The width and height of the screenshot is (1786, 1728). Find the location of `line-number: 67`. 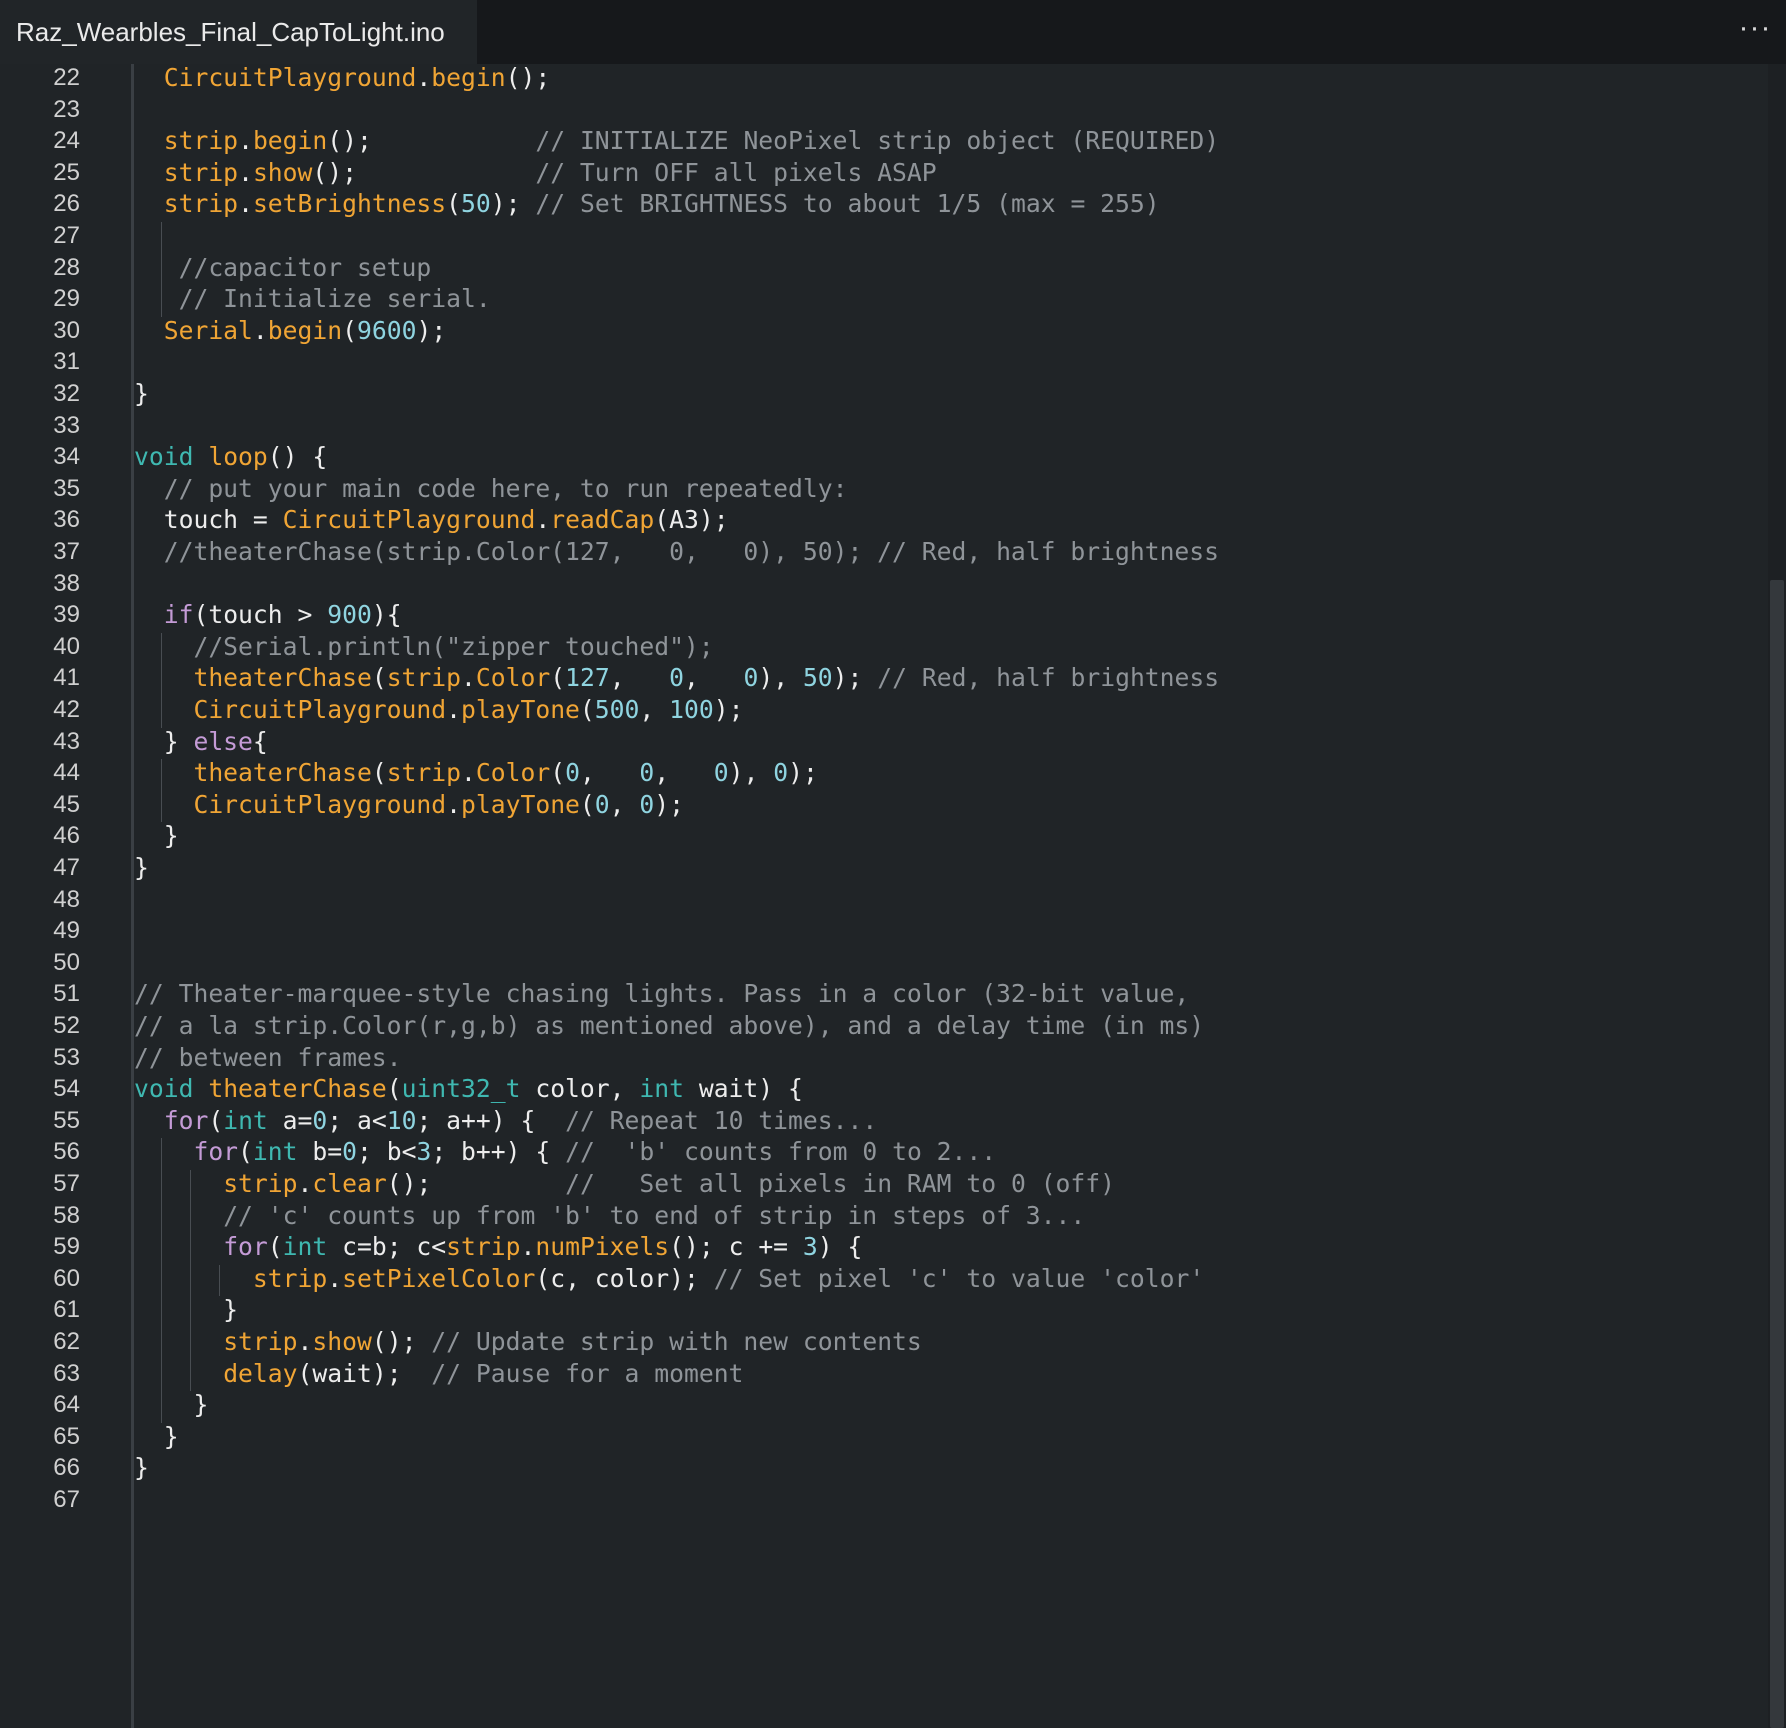

line-number: 67 is located at coordinates (66, 1499).